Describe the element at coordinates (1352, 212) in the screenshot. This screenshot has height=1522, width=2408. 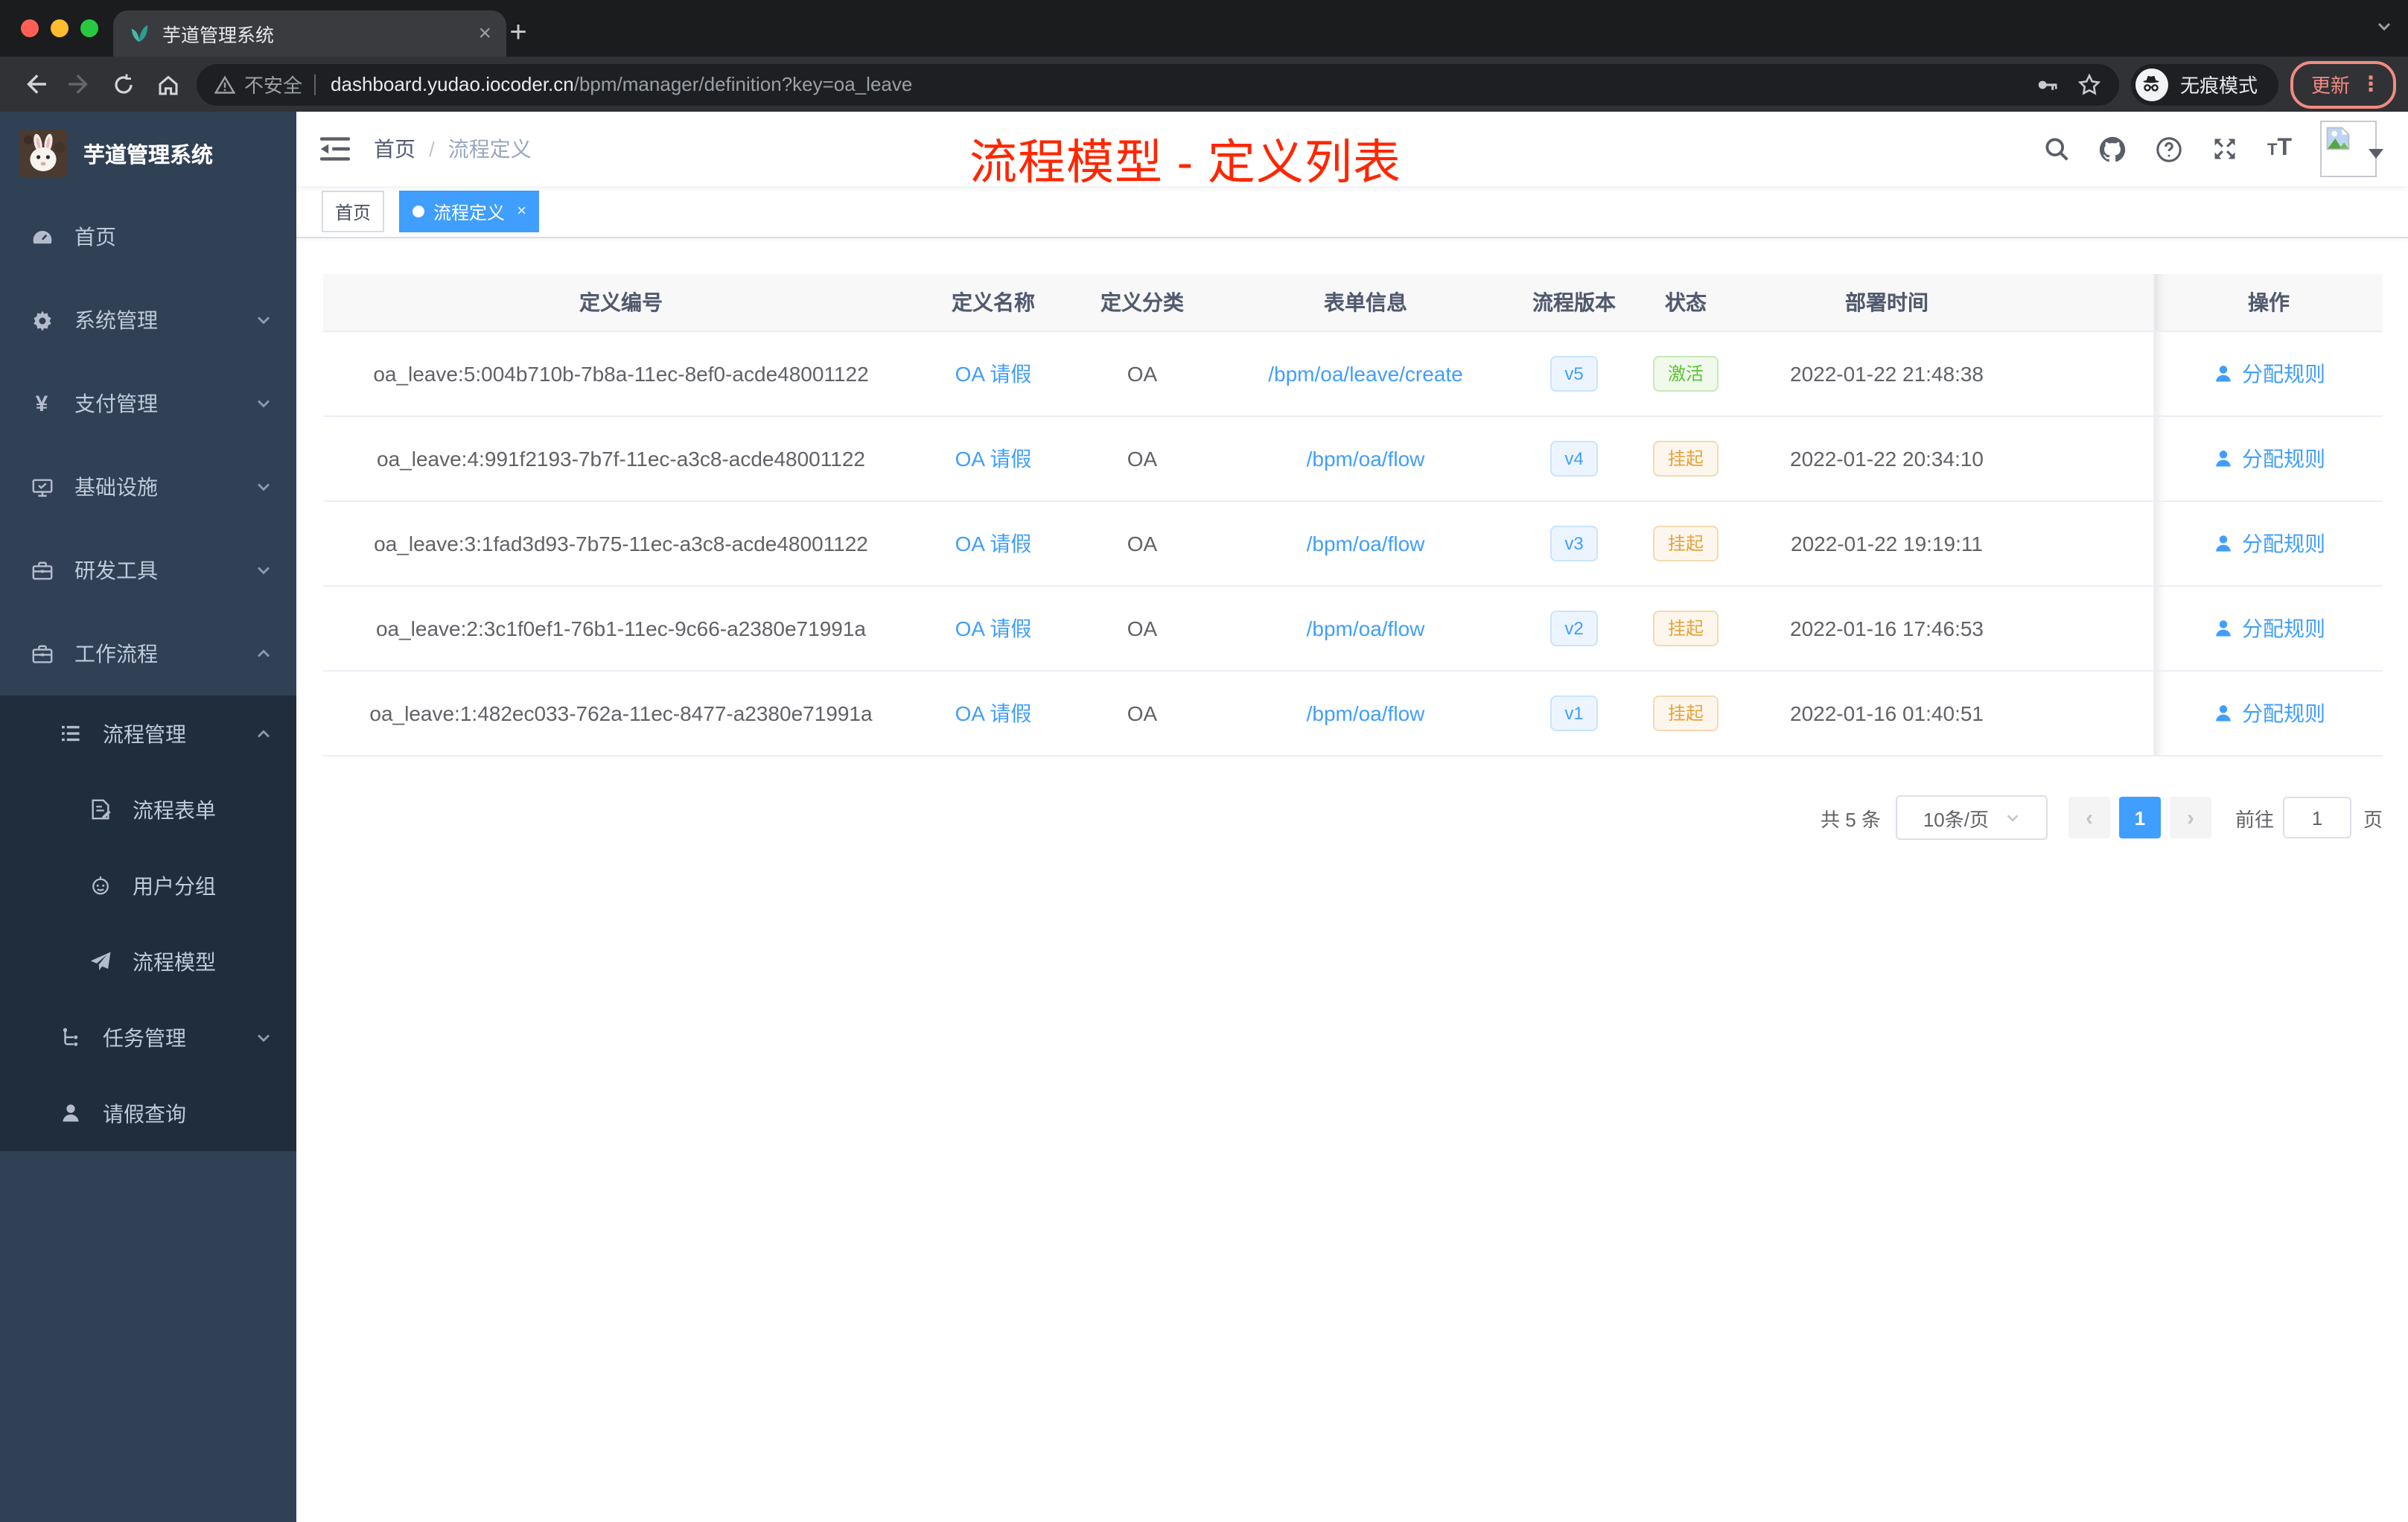
I see `tags-view-bar: 首页 流程定义 ×` at that location.